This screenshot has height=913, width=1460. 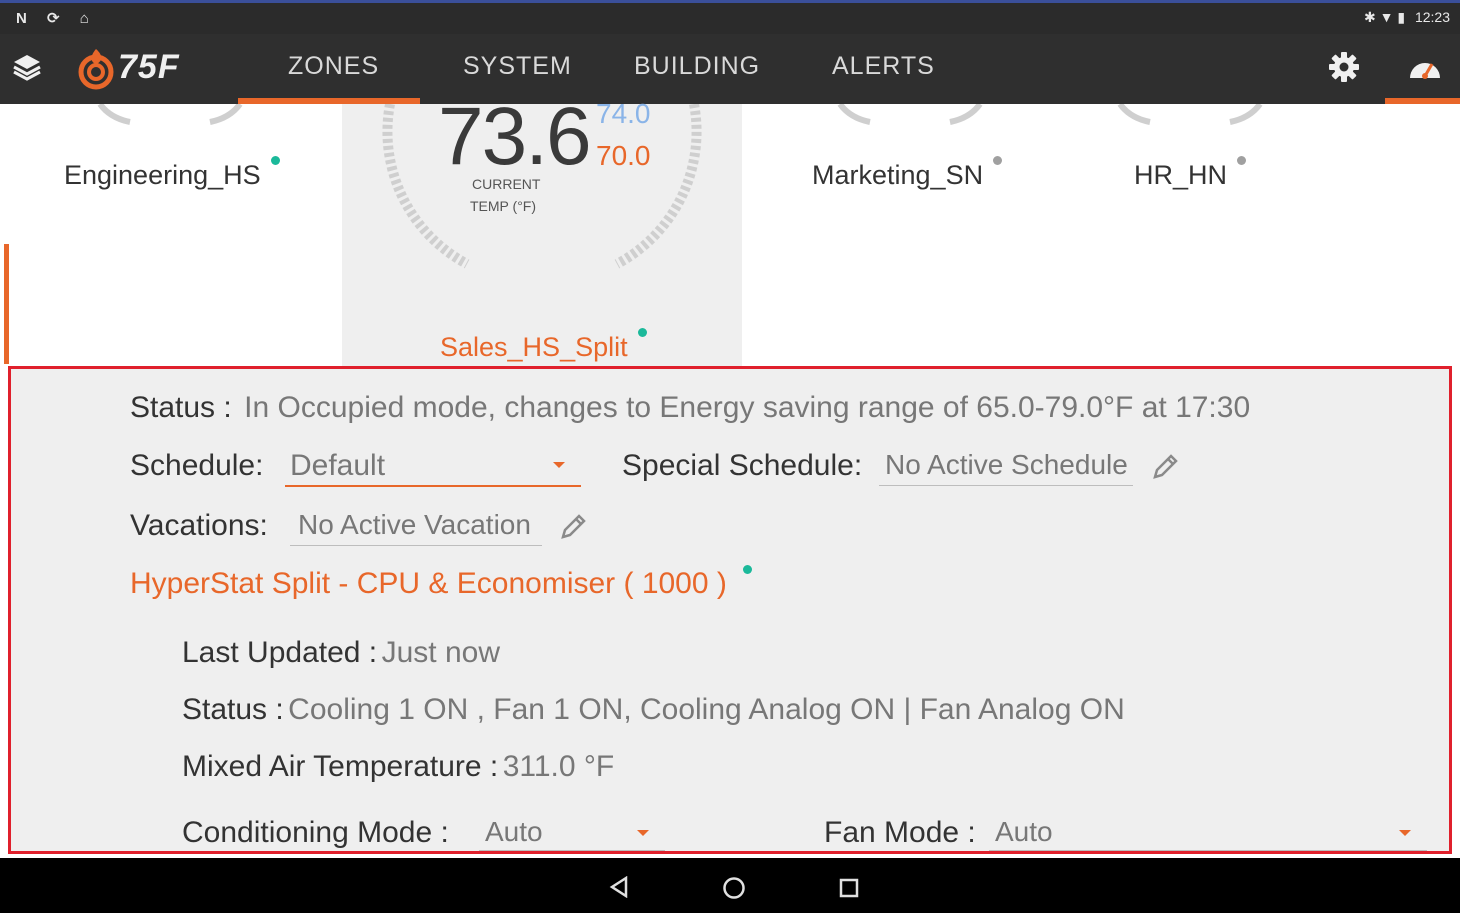 I want to click on last-updated-row: Last Updated : Just now, so click(x=341, y=653).